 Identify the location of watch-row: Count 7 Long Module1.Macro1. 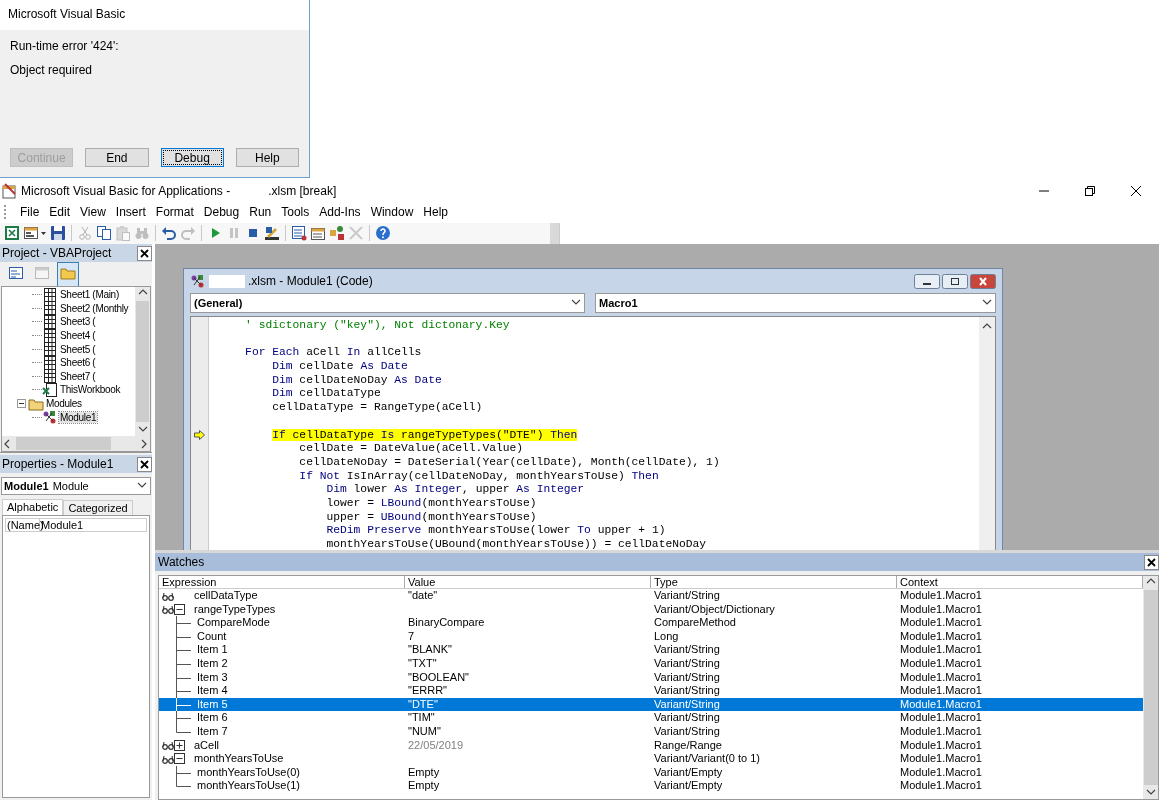
(651, 636).